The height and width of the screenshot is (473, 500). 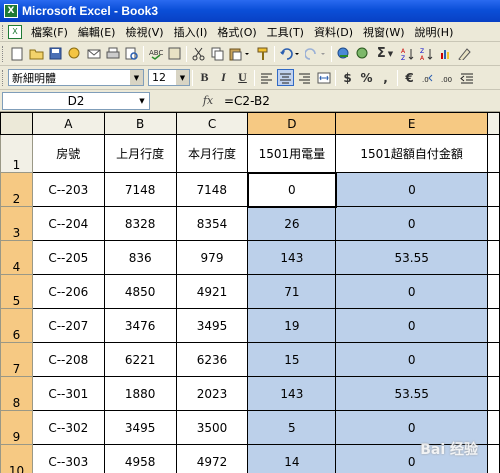 What do you see at coordinates (383, 32) in the screenshot?
I see `menu-window: 視窗(W)` at bounding box center [383, 32].